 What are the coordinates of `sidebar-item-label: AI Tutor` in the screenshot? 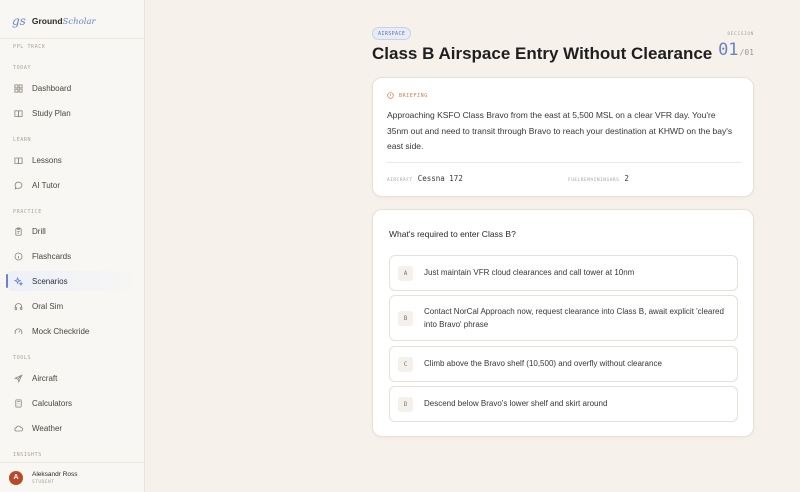 It's located at (46, 185).